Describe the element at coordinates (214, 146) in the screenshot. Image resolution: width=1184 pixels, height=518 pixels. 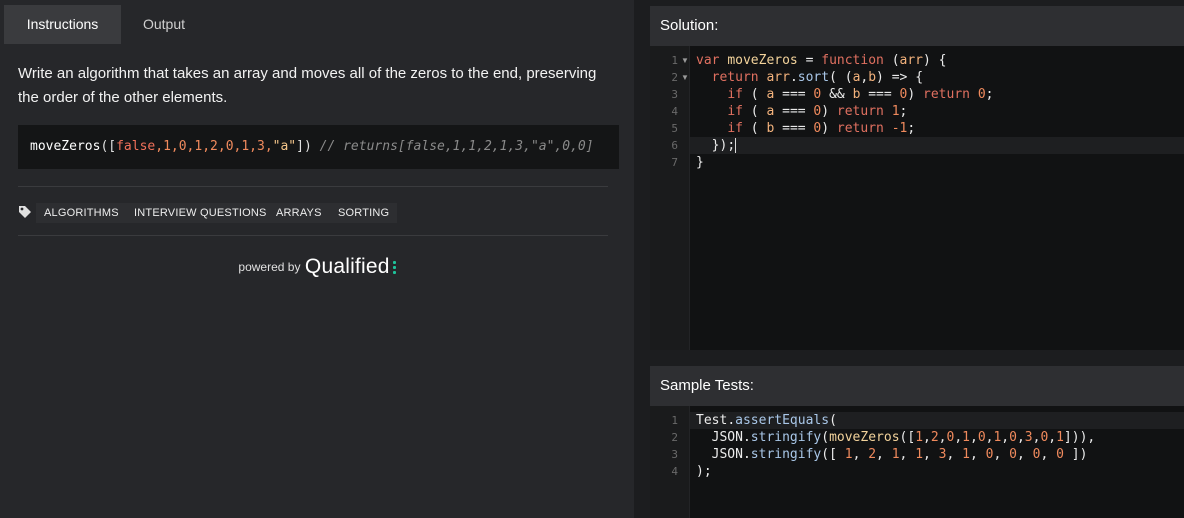
I see `example-nums: ,1,0,1,2,0,1,3,` at that location.